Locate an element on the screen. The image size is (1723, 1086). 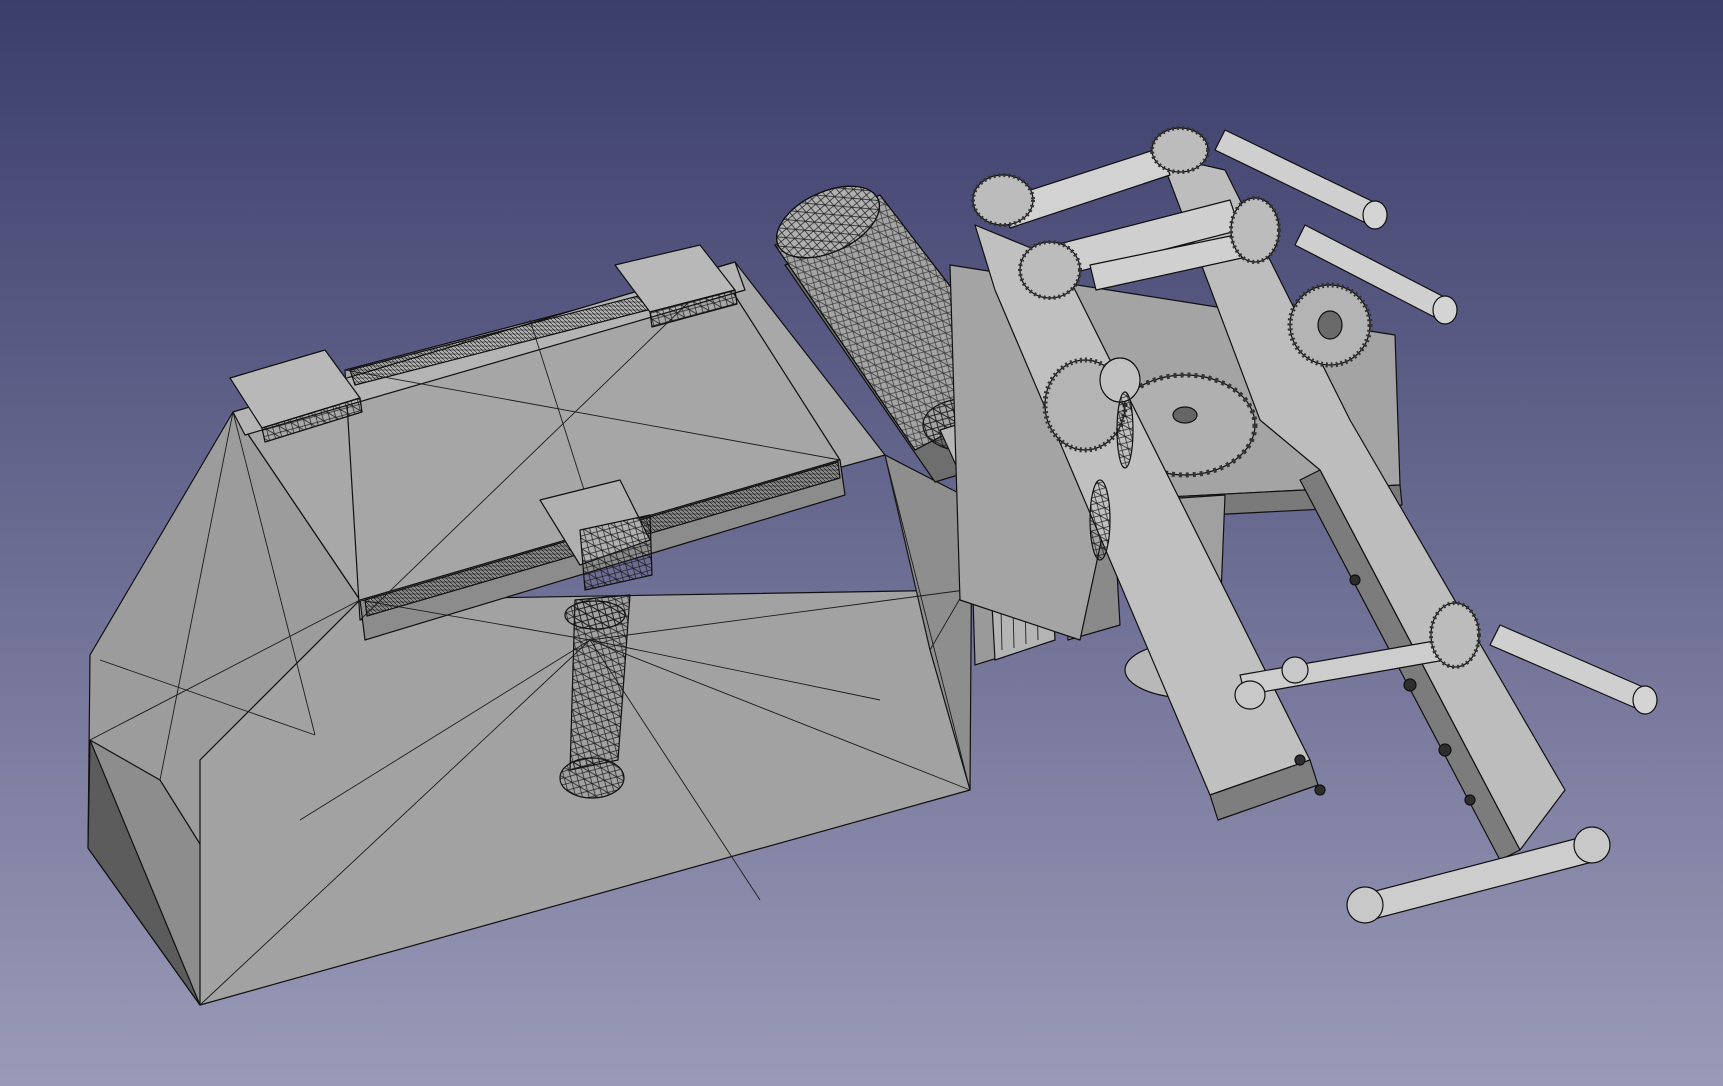
gear-hub is located at coordinates (1185, 415).